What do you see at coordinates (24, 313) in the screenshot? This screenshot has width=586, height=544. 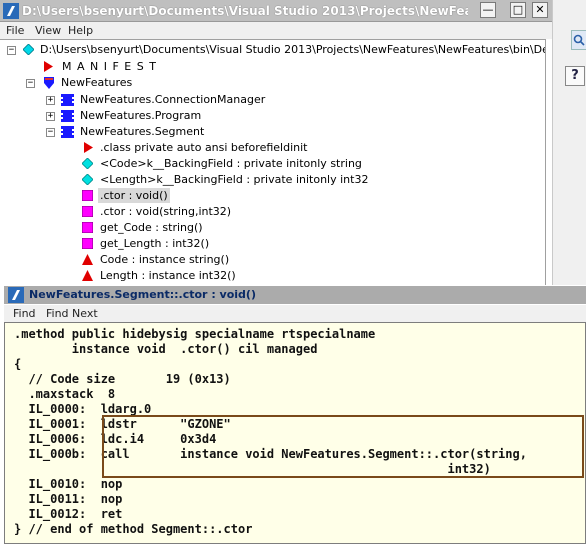 I see `menu-find: Find` at bounding box center [24, 313].